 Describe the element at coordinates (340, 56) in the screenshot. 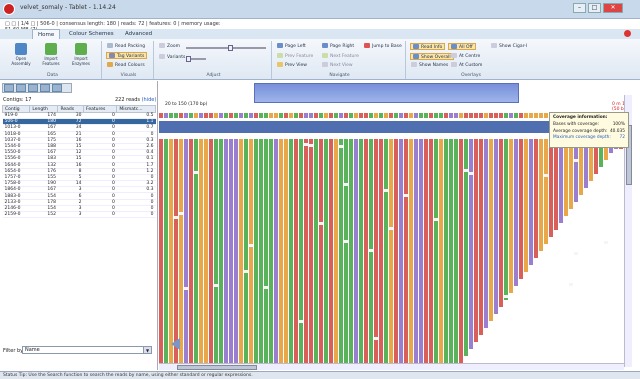

I see `next-feature-button: Next Feature` at that location.